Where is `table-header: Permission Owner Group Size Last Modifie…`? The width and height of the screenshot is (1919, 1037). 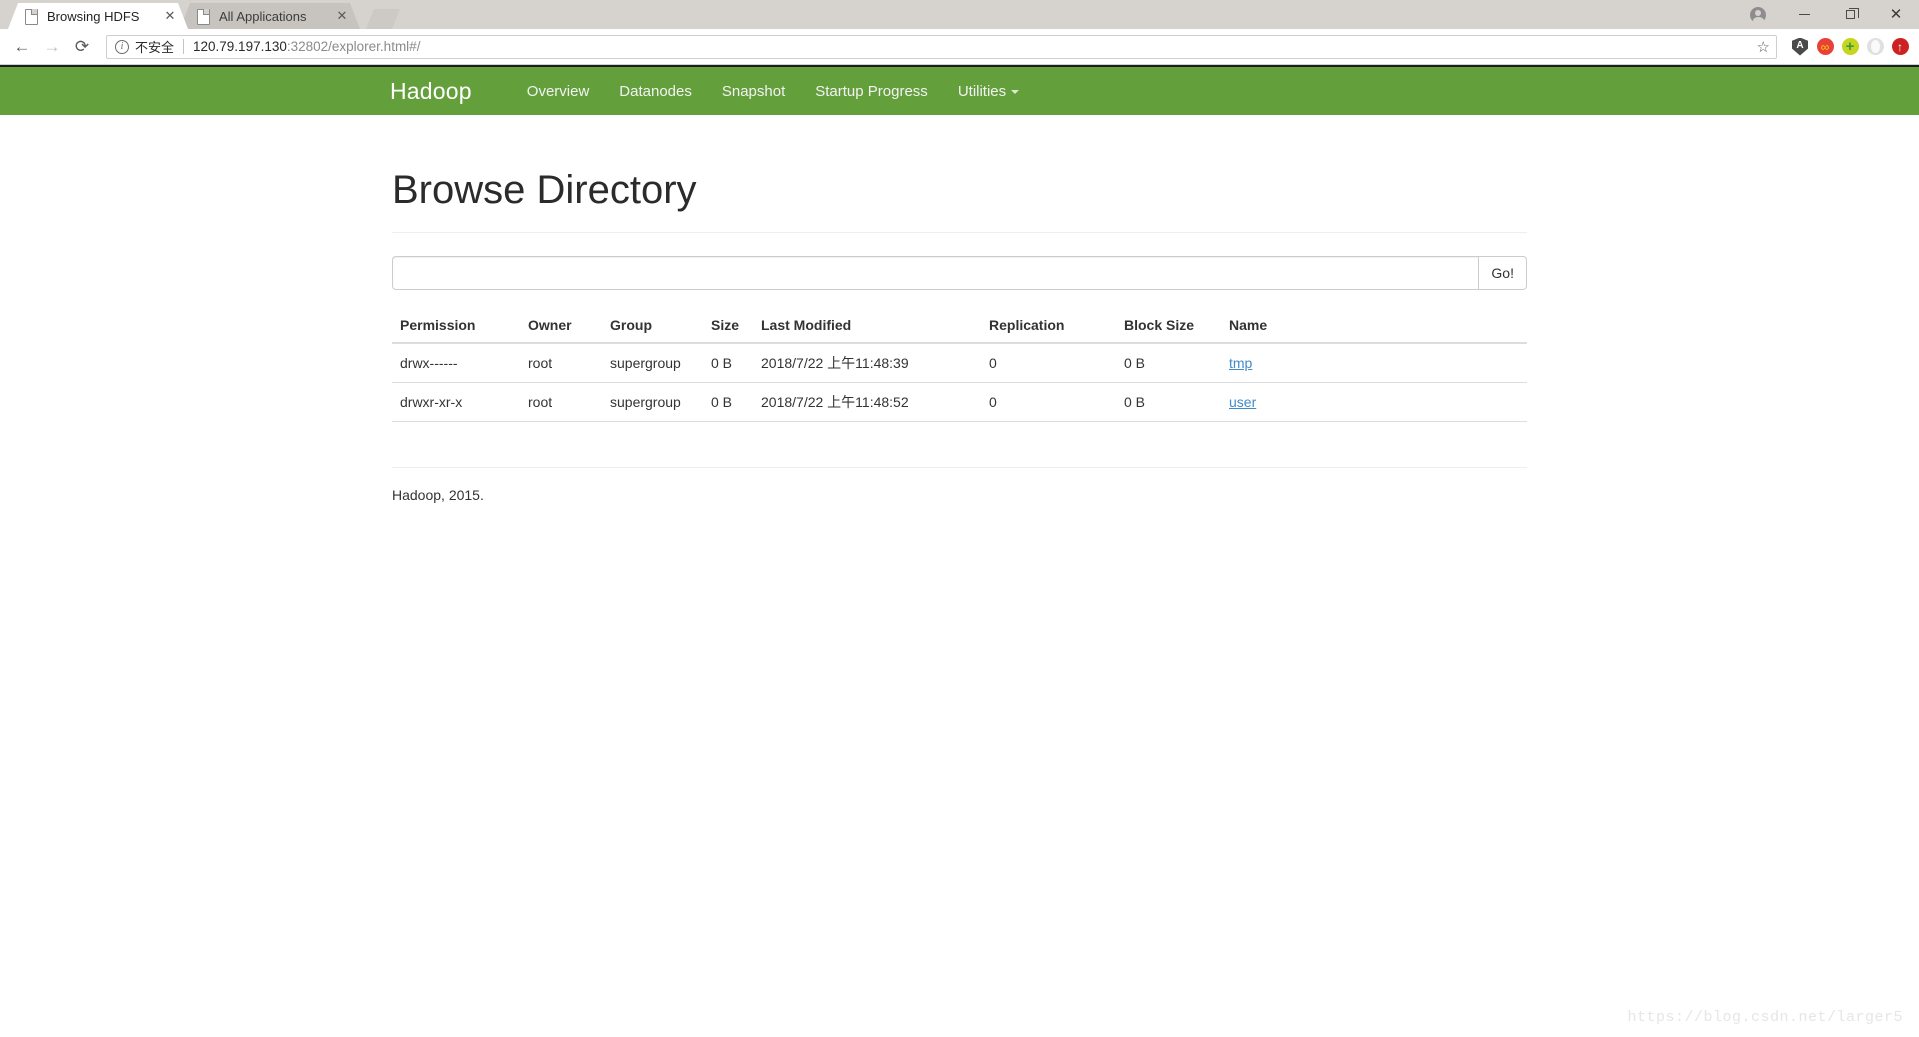 table-header: Permission Owner Group Size Last Modifie… is located at coordinates (959, 326).